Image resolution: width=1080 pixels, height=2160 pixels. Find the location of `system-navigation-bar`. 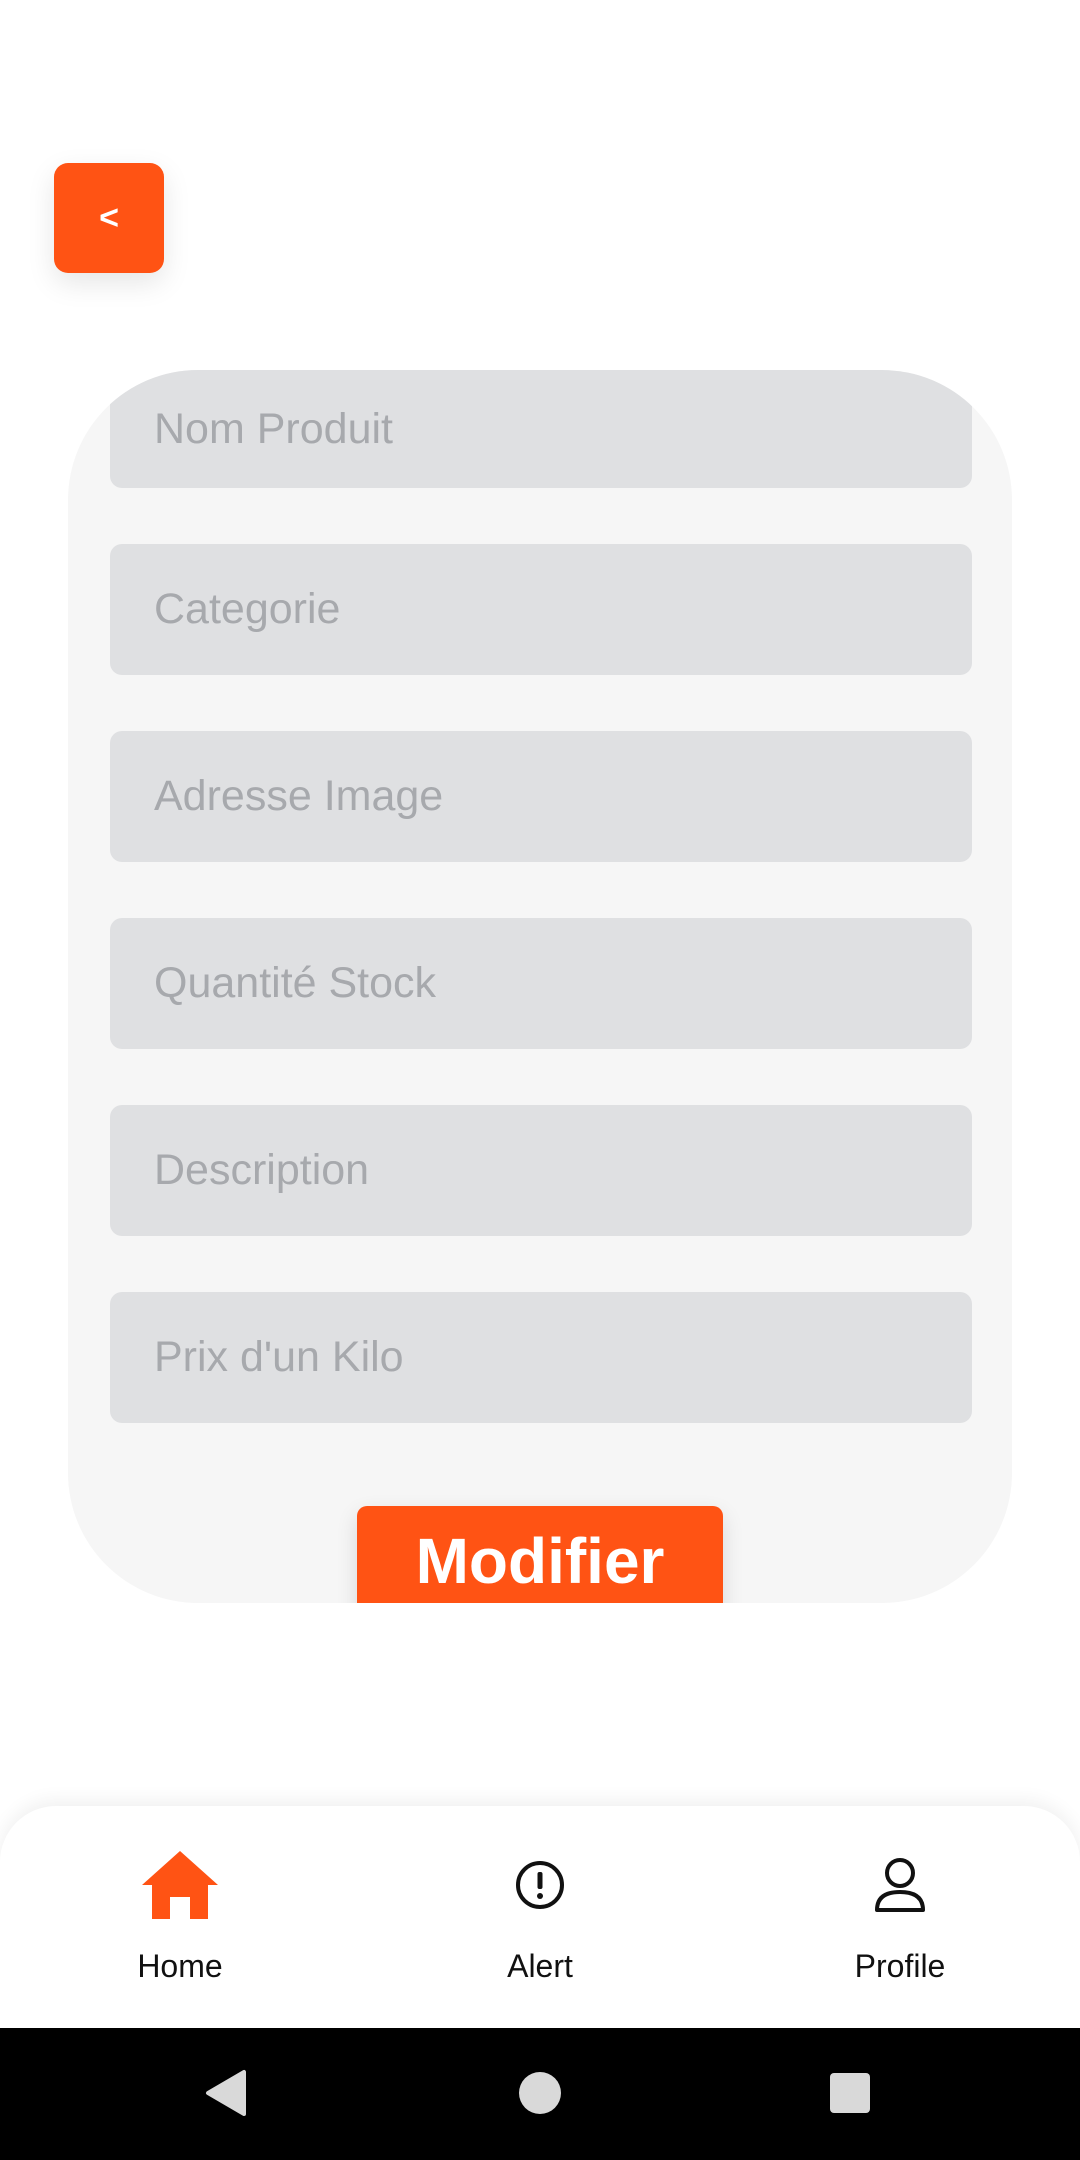

system-navigation-bar is located at coordinates (540, 2094).